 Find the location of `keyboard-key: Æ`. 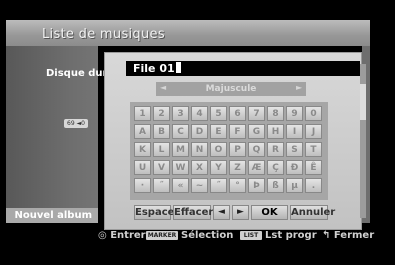

keyboard-key: Æ is located at coordinates (256, 167).